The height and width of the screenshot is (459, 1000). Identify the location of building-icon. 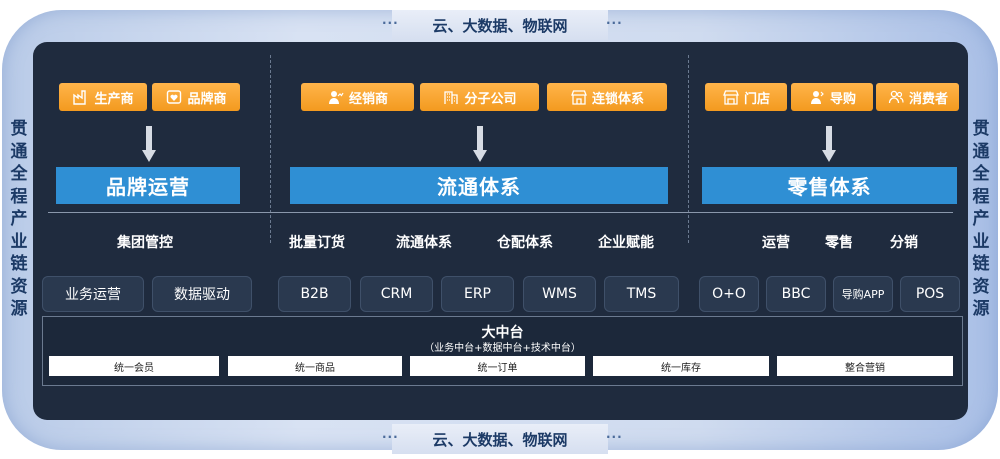
(451, 97).